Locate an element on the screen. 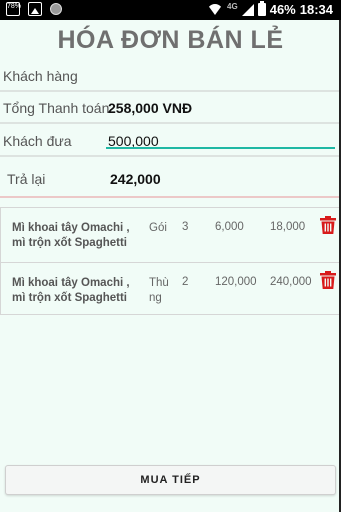  item-quantity: 2 is located at coordinates (185, 282).